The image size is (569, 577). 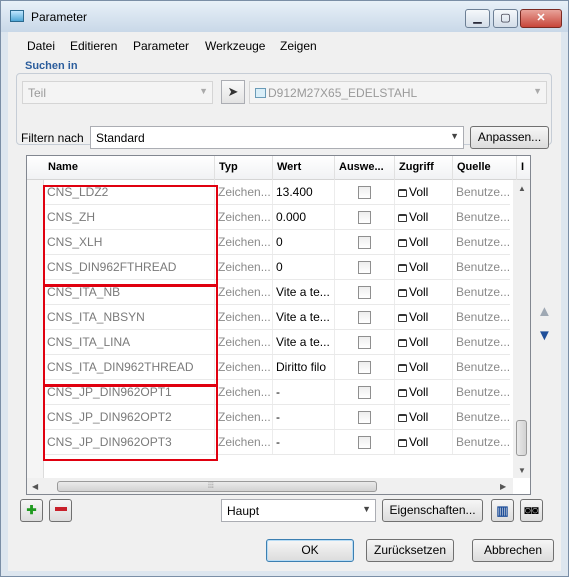 I want to click on menu-werkzeuge: Werkzeuge, so click(x=235, y=46).